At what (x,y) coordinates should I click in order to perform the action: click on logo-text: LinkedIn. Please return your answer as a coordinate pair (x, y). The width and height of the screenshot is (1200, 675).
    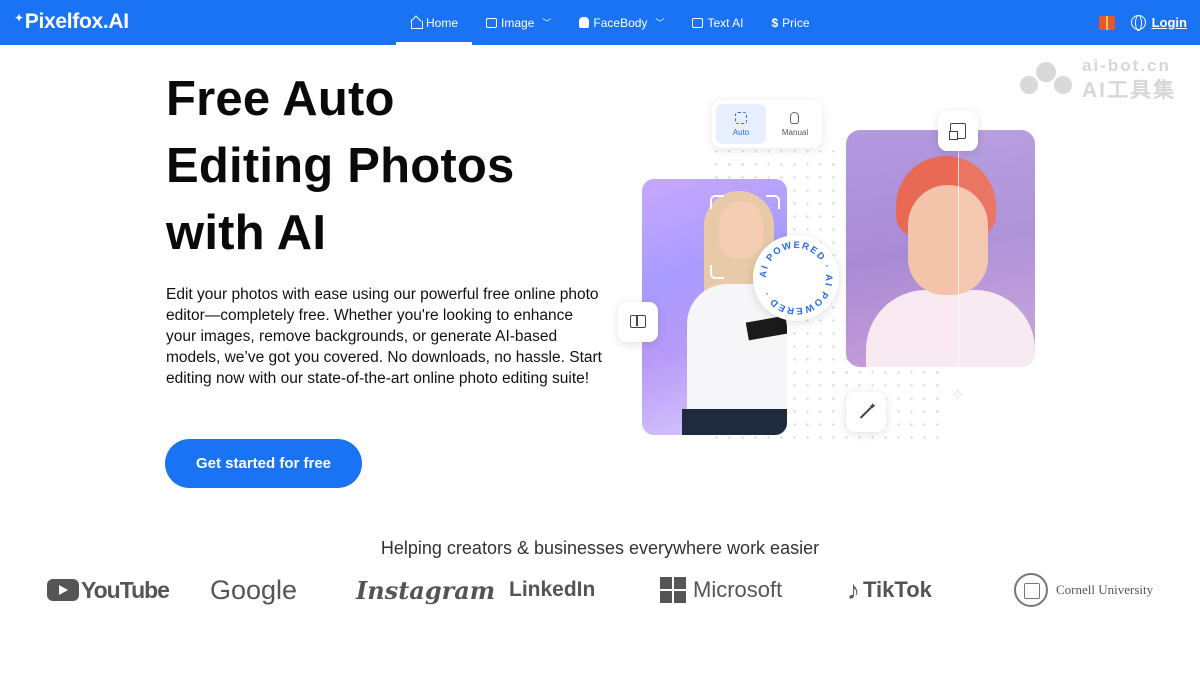
    Looking at the image, I should click on (552, 589).